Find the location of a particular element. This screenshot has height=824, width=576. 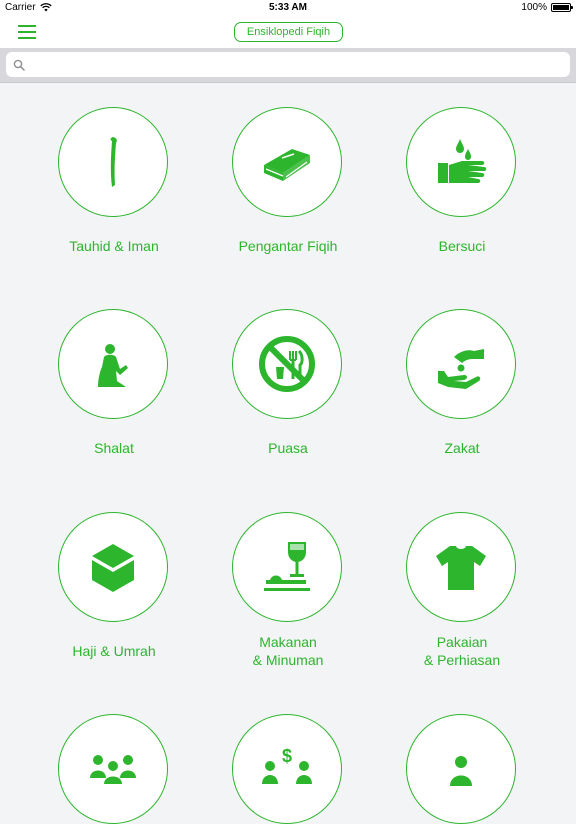

book-icon is located at coordinates (287, 165).